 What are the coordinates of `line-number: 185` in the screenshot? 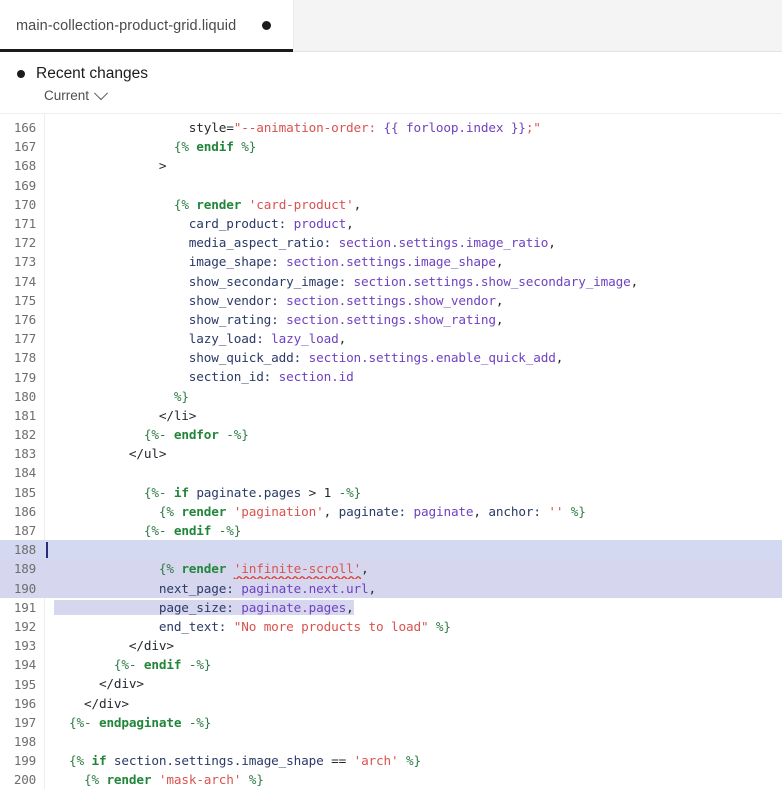 It's located at (24, 492).